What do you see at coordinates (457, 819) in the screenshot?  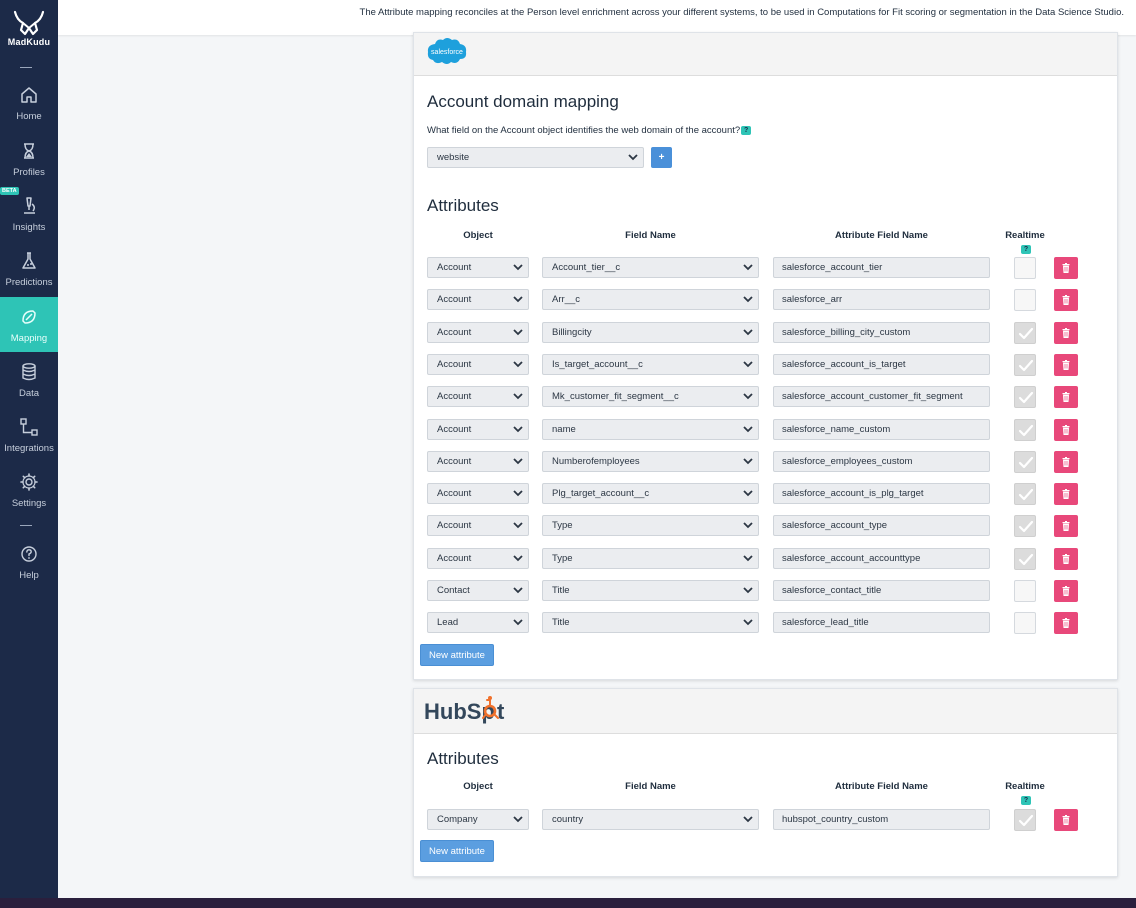 I see `object-value: Company` at bounding box center [457, 819].